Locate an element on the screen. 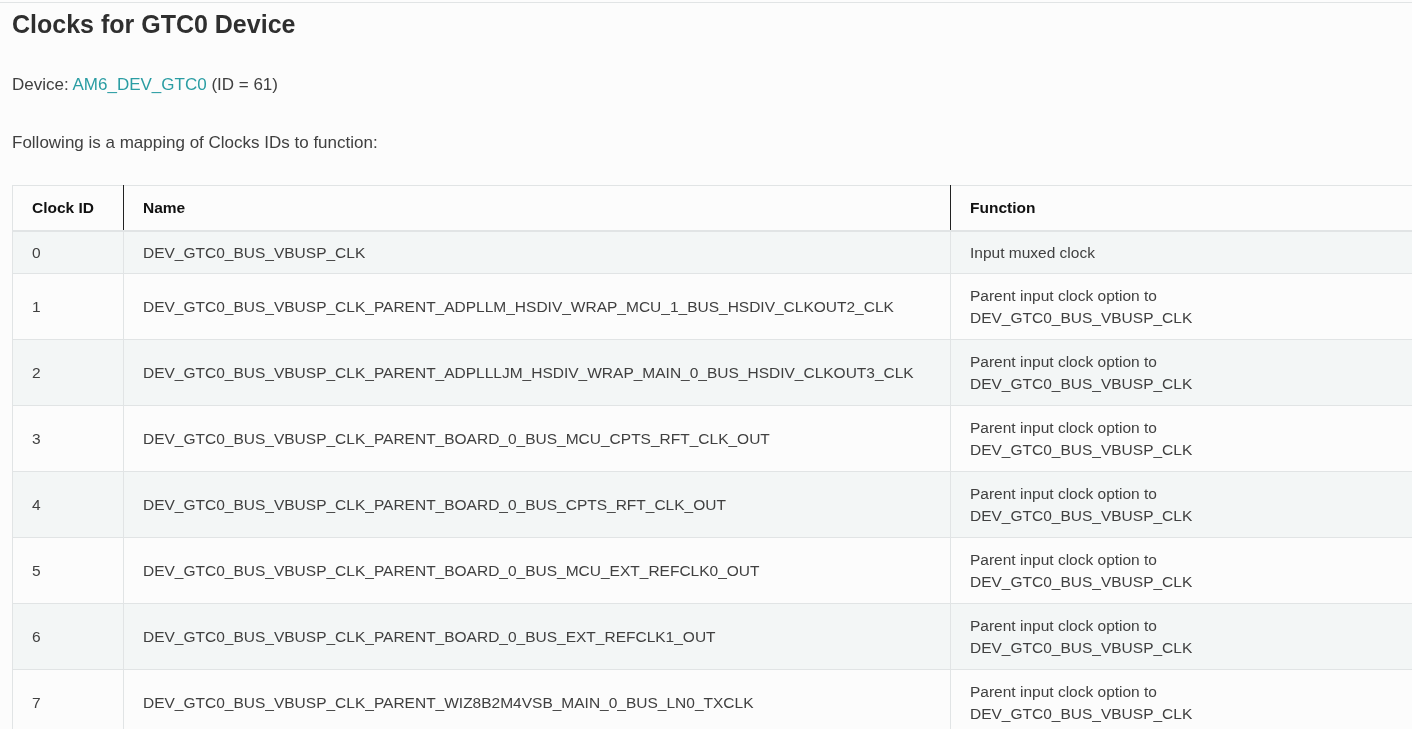 This screenshot has height=729, width=1412. table-cell: DEV_GTC0_BUS_VBUSP_CLK_PARENT_BOARD_0_BUS_EXT_REFCLK1_OUT is located at coordinates (537, 636).